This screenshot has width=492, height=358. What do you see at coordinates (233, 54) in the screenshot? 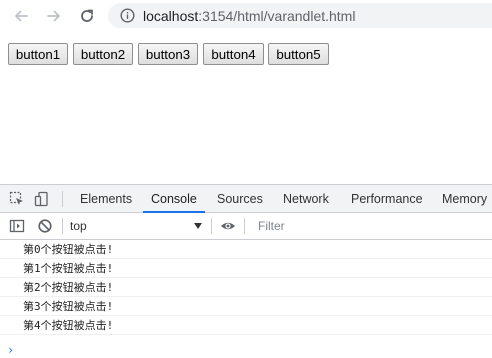
I see `button-4: button4` at bounding box center [233, 54].